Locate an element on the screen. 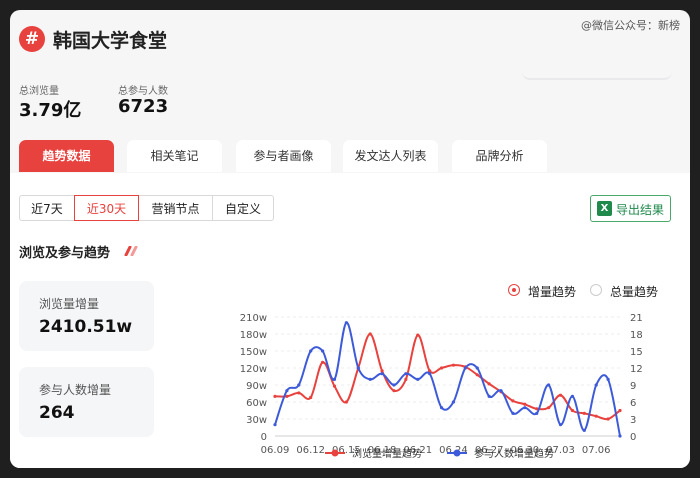 This screenshot has width=700, height=478. y-left-tick-label: 30w is located at coordinates (256, 420).